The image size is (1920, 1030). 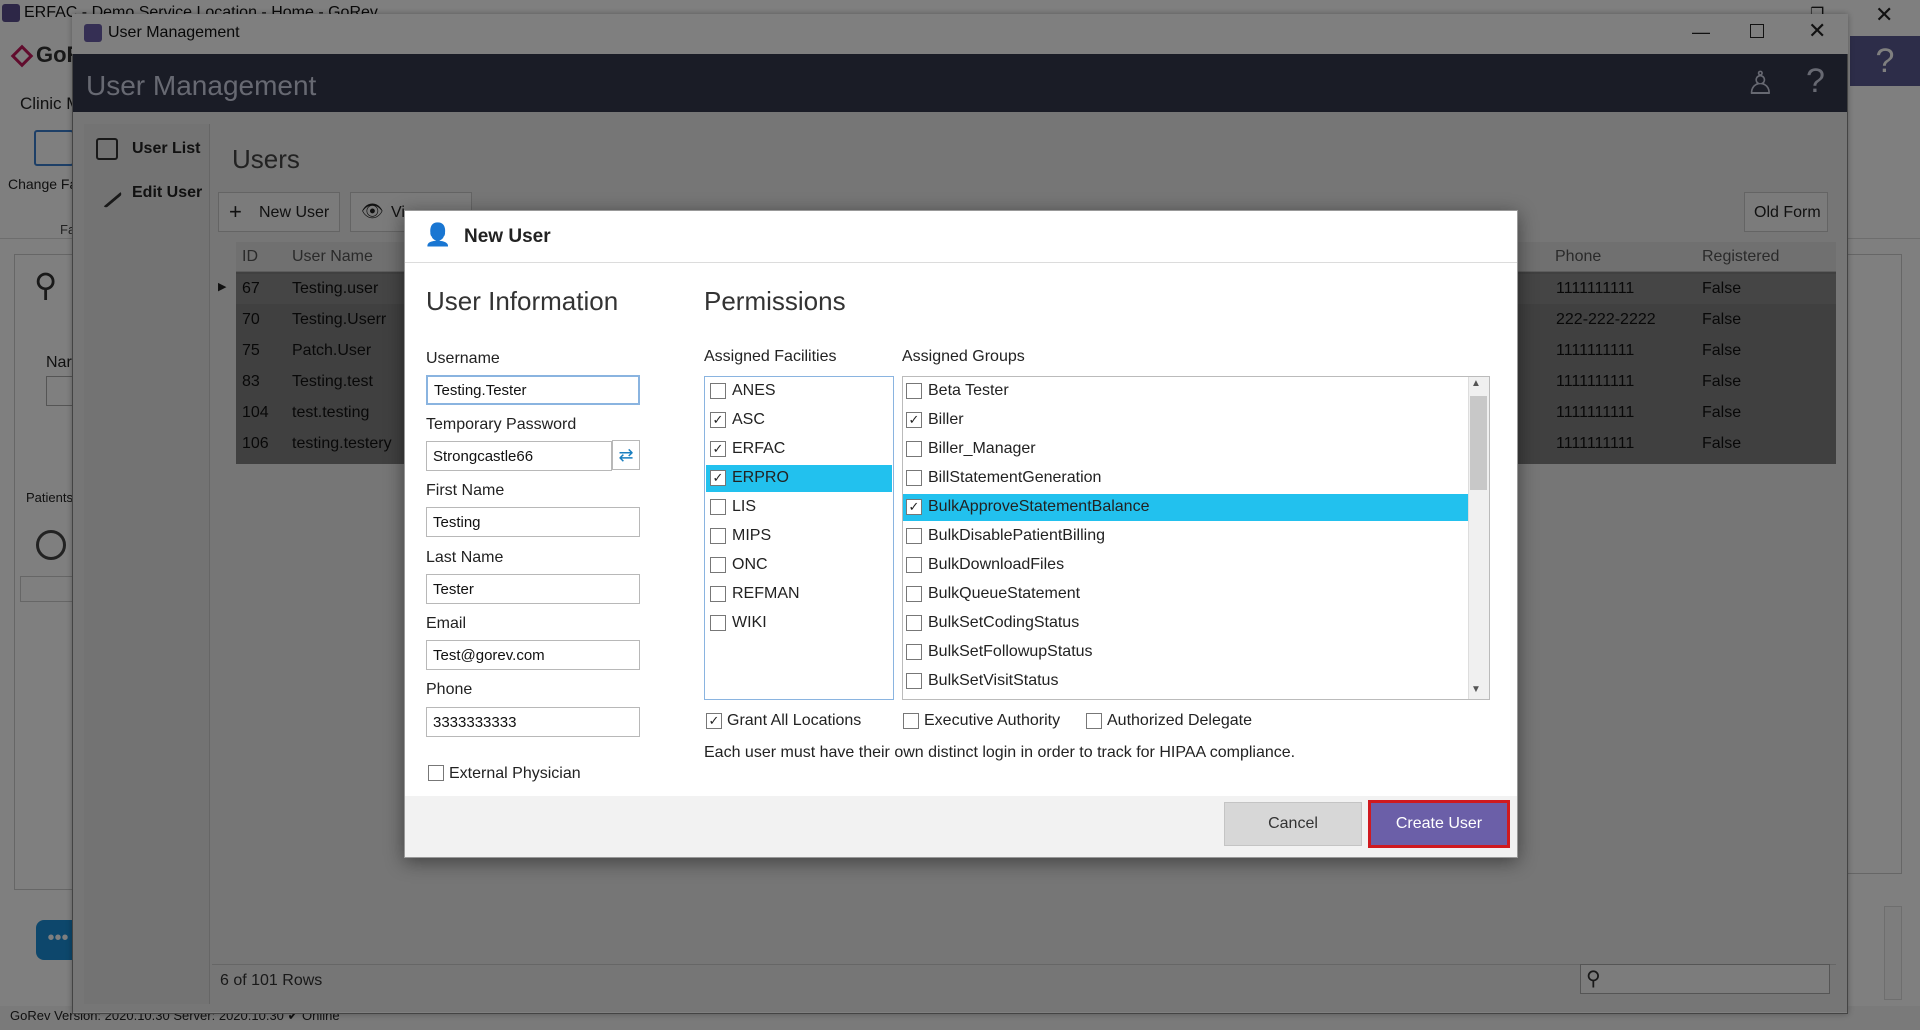 What do you see at coordinates (748, 419) in the screenshot?
I see `facility-label: ASC` at bounding box center [748, 419].